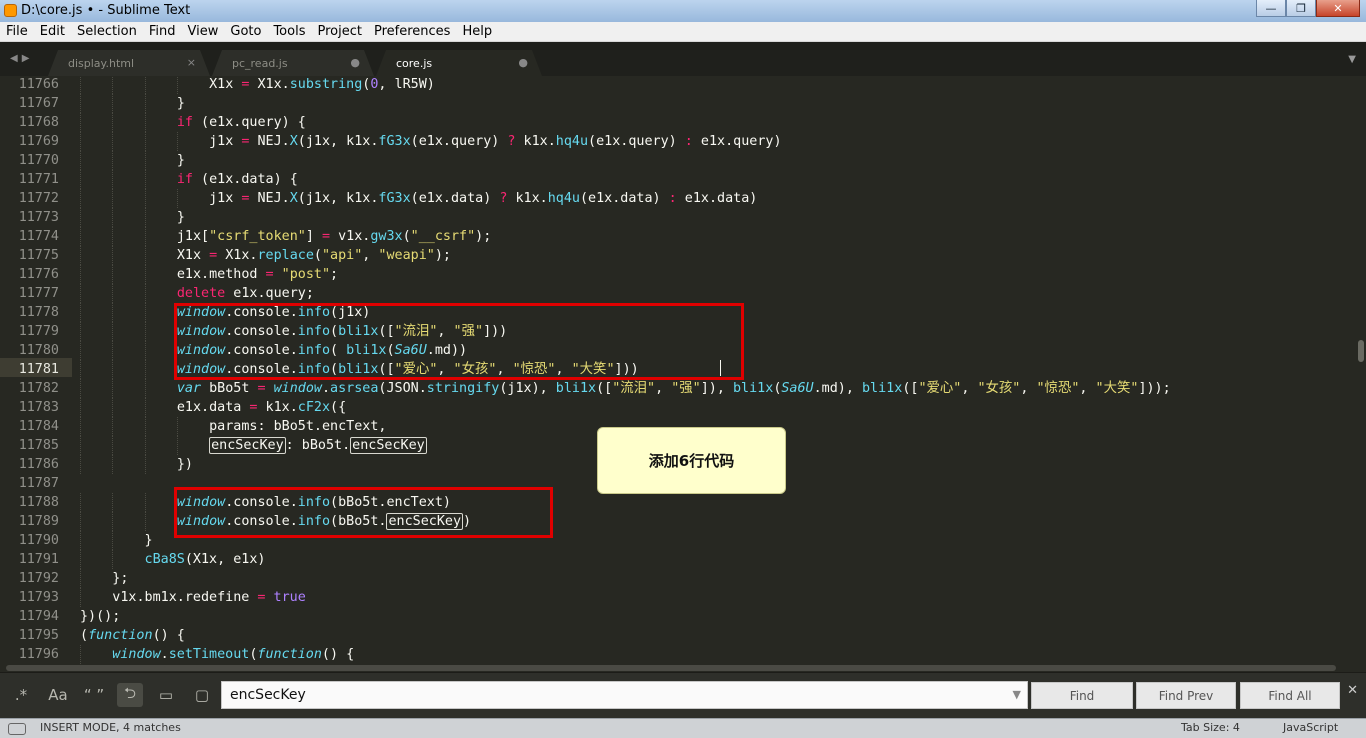 The image size is (1366, 738). What do you see at coordinates (1186, 695) in the screenshot?
I see `find-prev-button: Find Prev` at bounding box center [1186, 695].